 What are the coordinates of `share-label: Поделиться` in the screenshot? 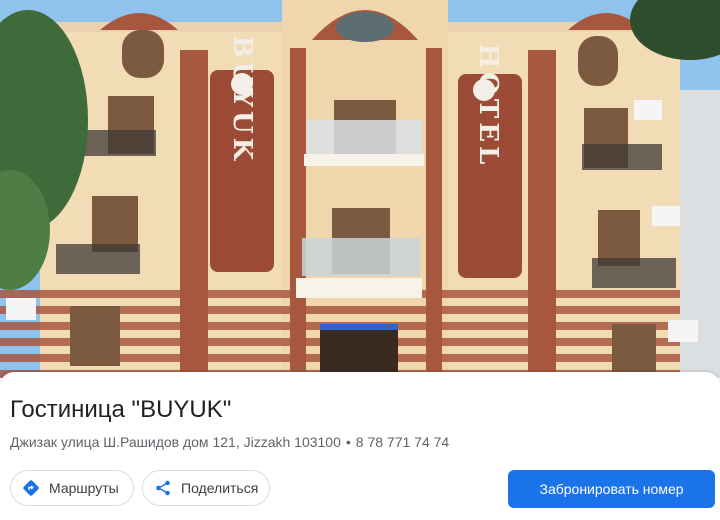 It's located at (220, 488).